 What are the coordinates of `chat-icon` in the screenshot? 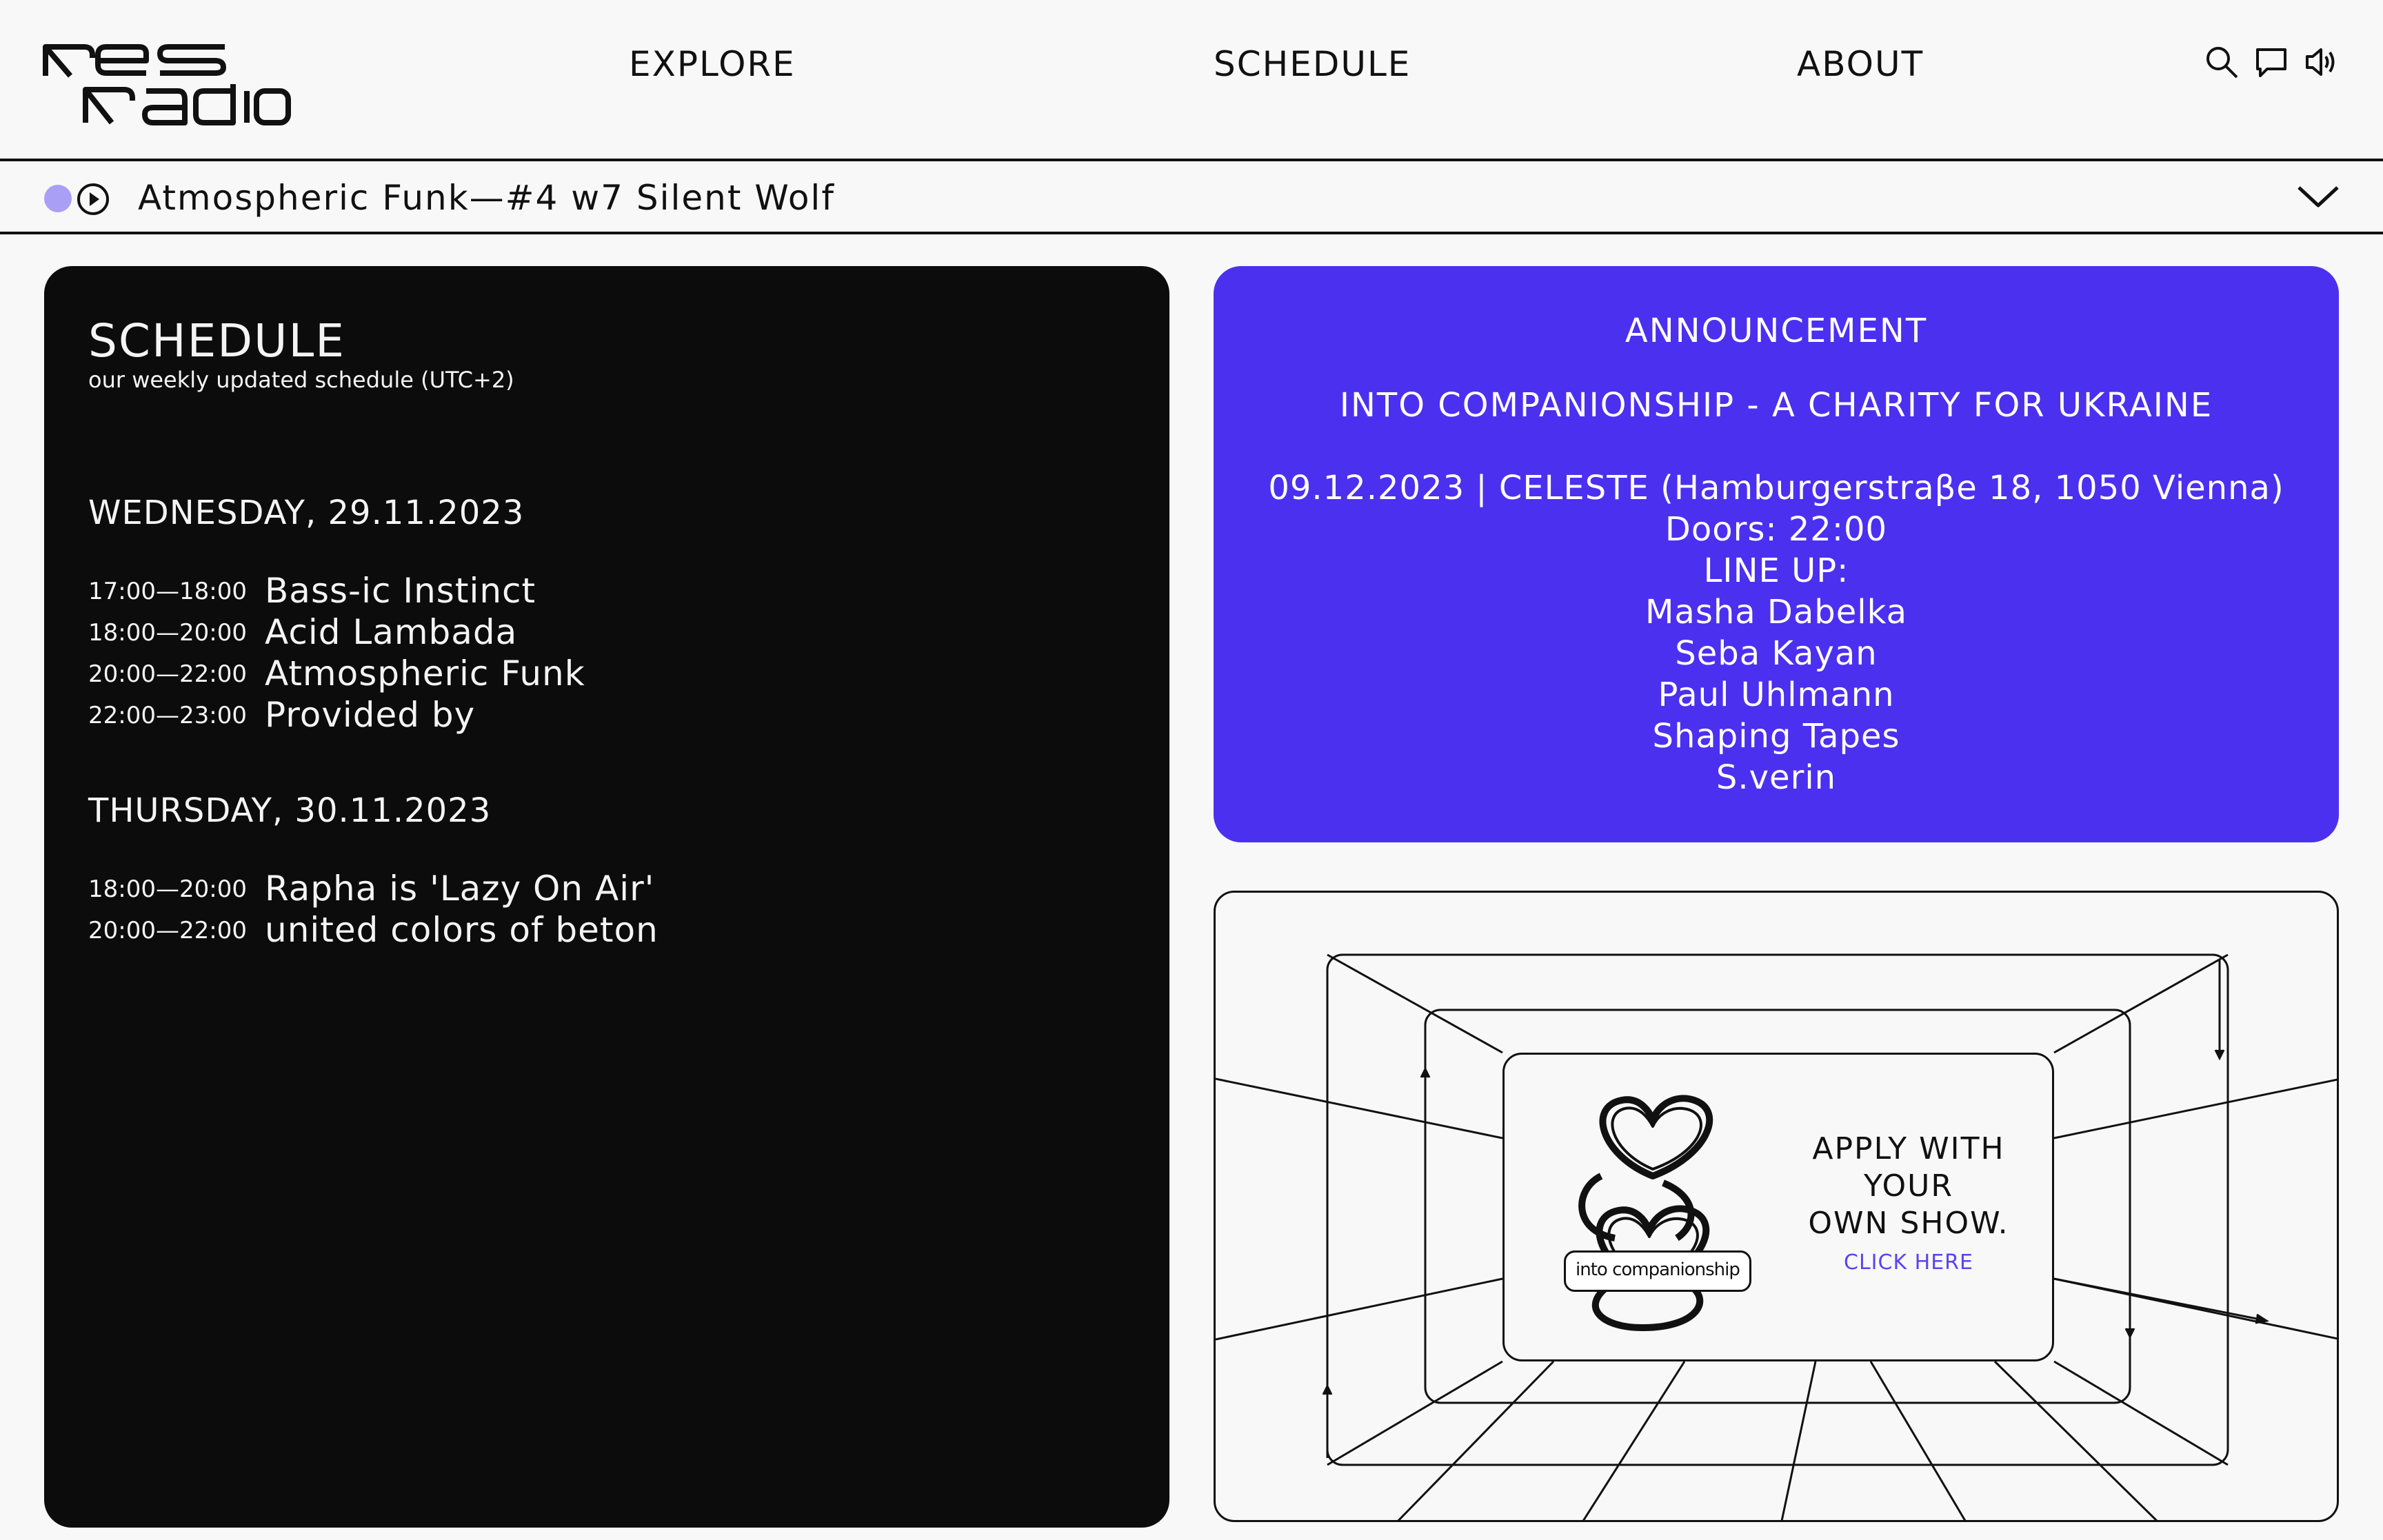 It's located at (2271, 62).